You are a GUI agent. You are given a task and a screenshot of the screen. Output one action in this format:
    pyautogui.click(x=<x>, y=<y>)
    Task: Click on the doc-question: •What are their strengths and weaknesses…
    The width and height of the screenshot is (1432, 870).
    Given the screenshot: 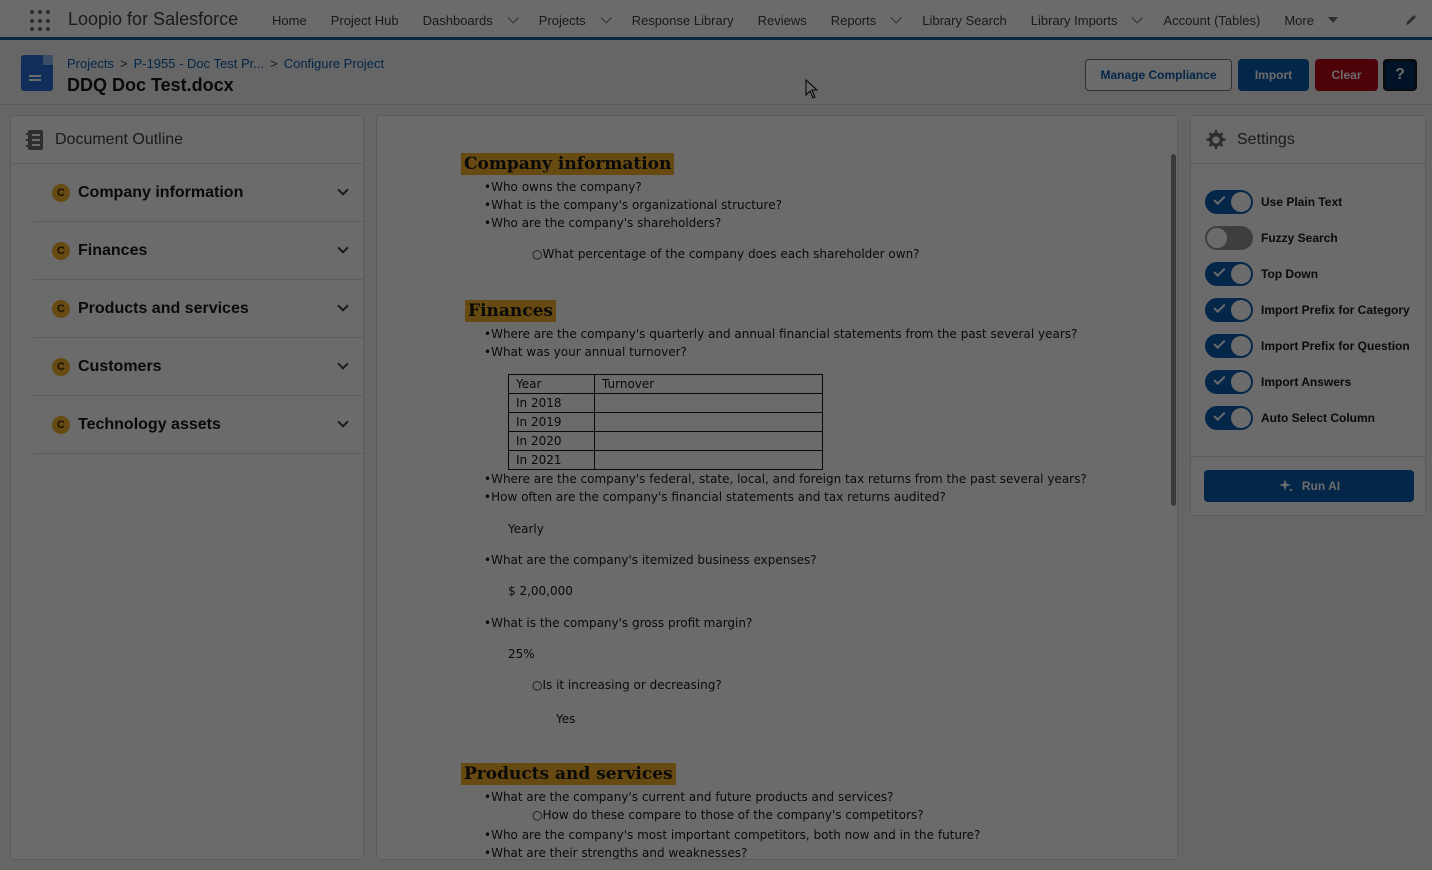 What is the action you would take?
    pyautogui.click(x=615, y=852)
    